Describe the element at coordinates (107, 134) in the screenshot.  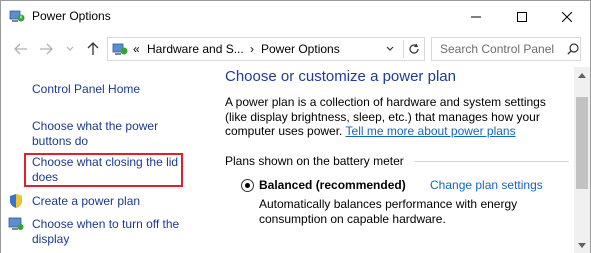
I see `sidebar-item-power-buttons: Choose what the power buttons do` at that location.